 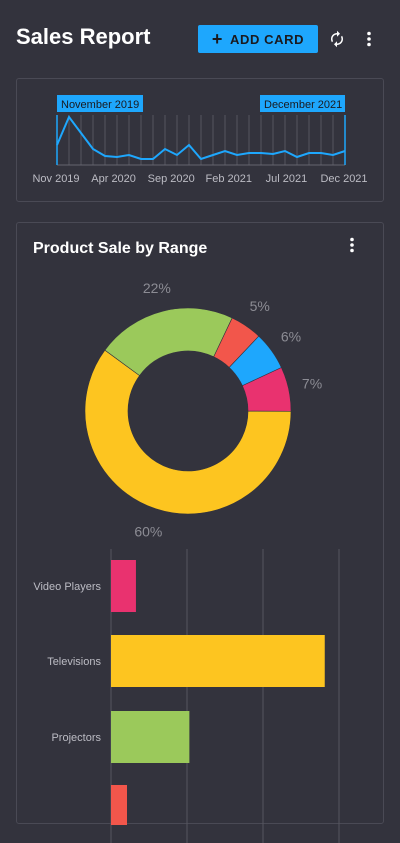 I want to click on donut-data-label: 60%, so click(x=148, y=532).